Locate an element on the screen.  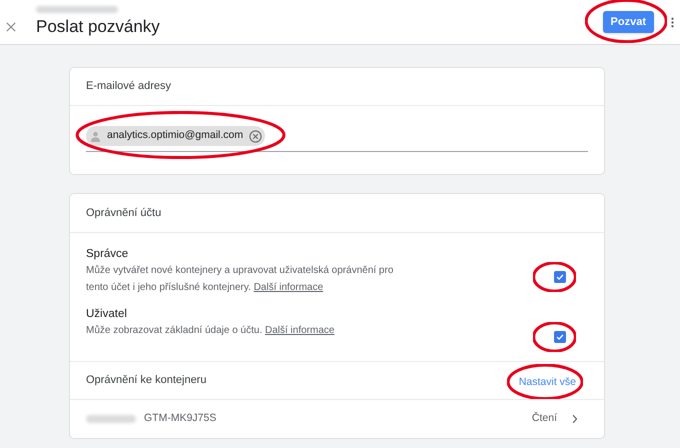
dialog-title: Poslat pozvánky is located at coordinates (98, 27).